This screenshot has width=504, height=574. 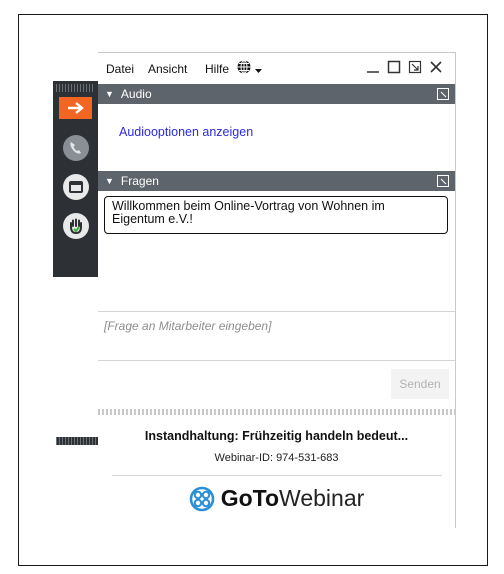 I want to click on resize-grip, so click(x=276, y=412).